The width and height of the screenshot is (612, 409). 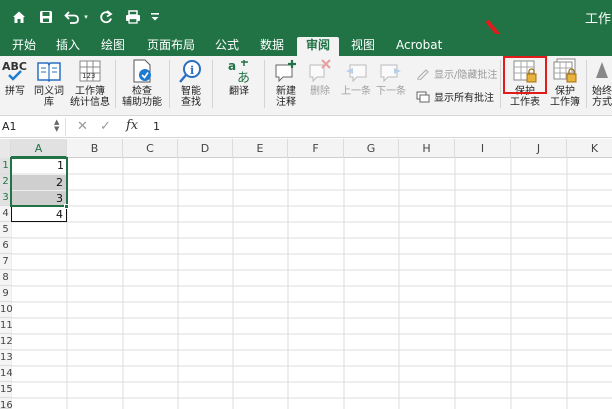 What do you see at coordinates (14, 66) in the screenshot?
I see `svg-text: ABC` at bounding box center [14, 66].